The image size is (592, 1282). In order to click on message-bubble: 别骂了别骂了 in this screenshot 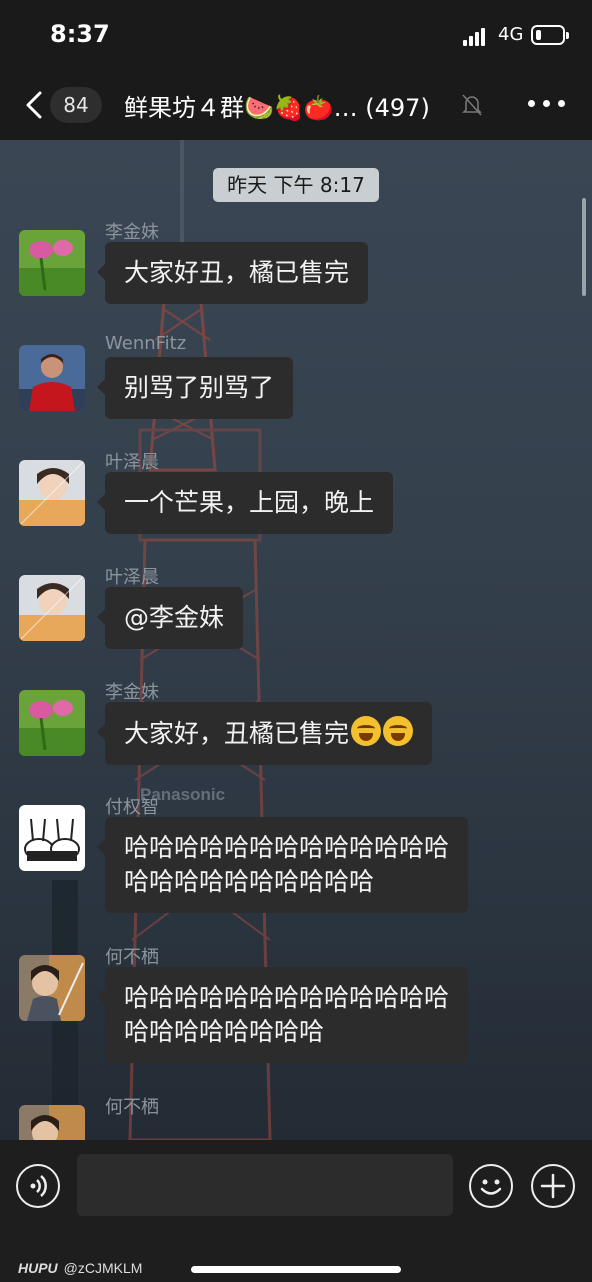, I will do `click(195, 388)`.